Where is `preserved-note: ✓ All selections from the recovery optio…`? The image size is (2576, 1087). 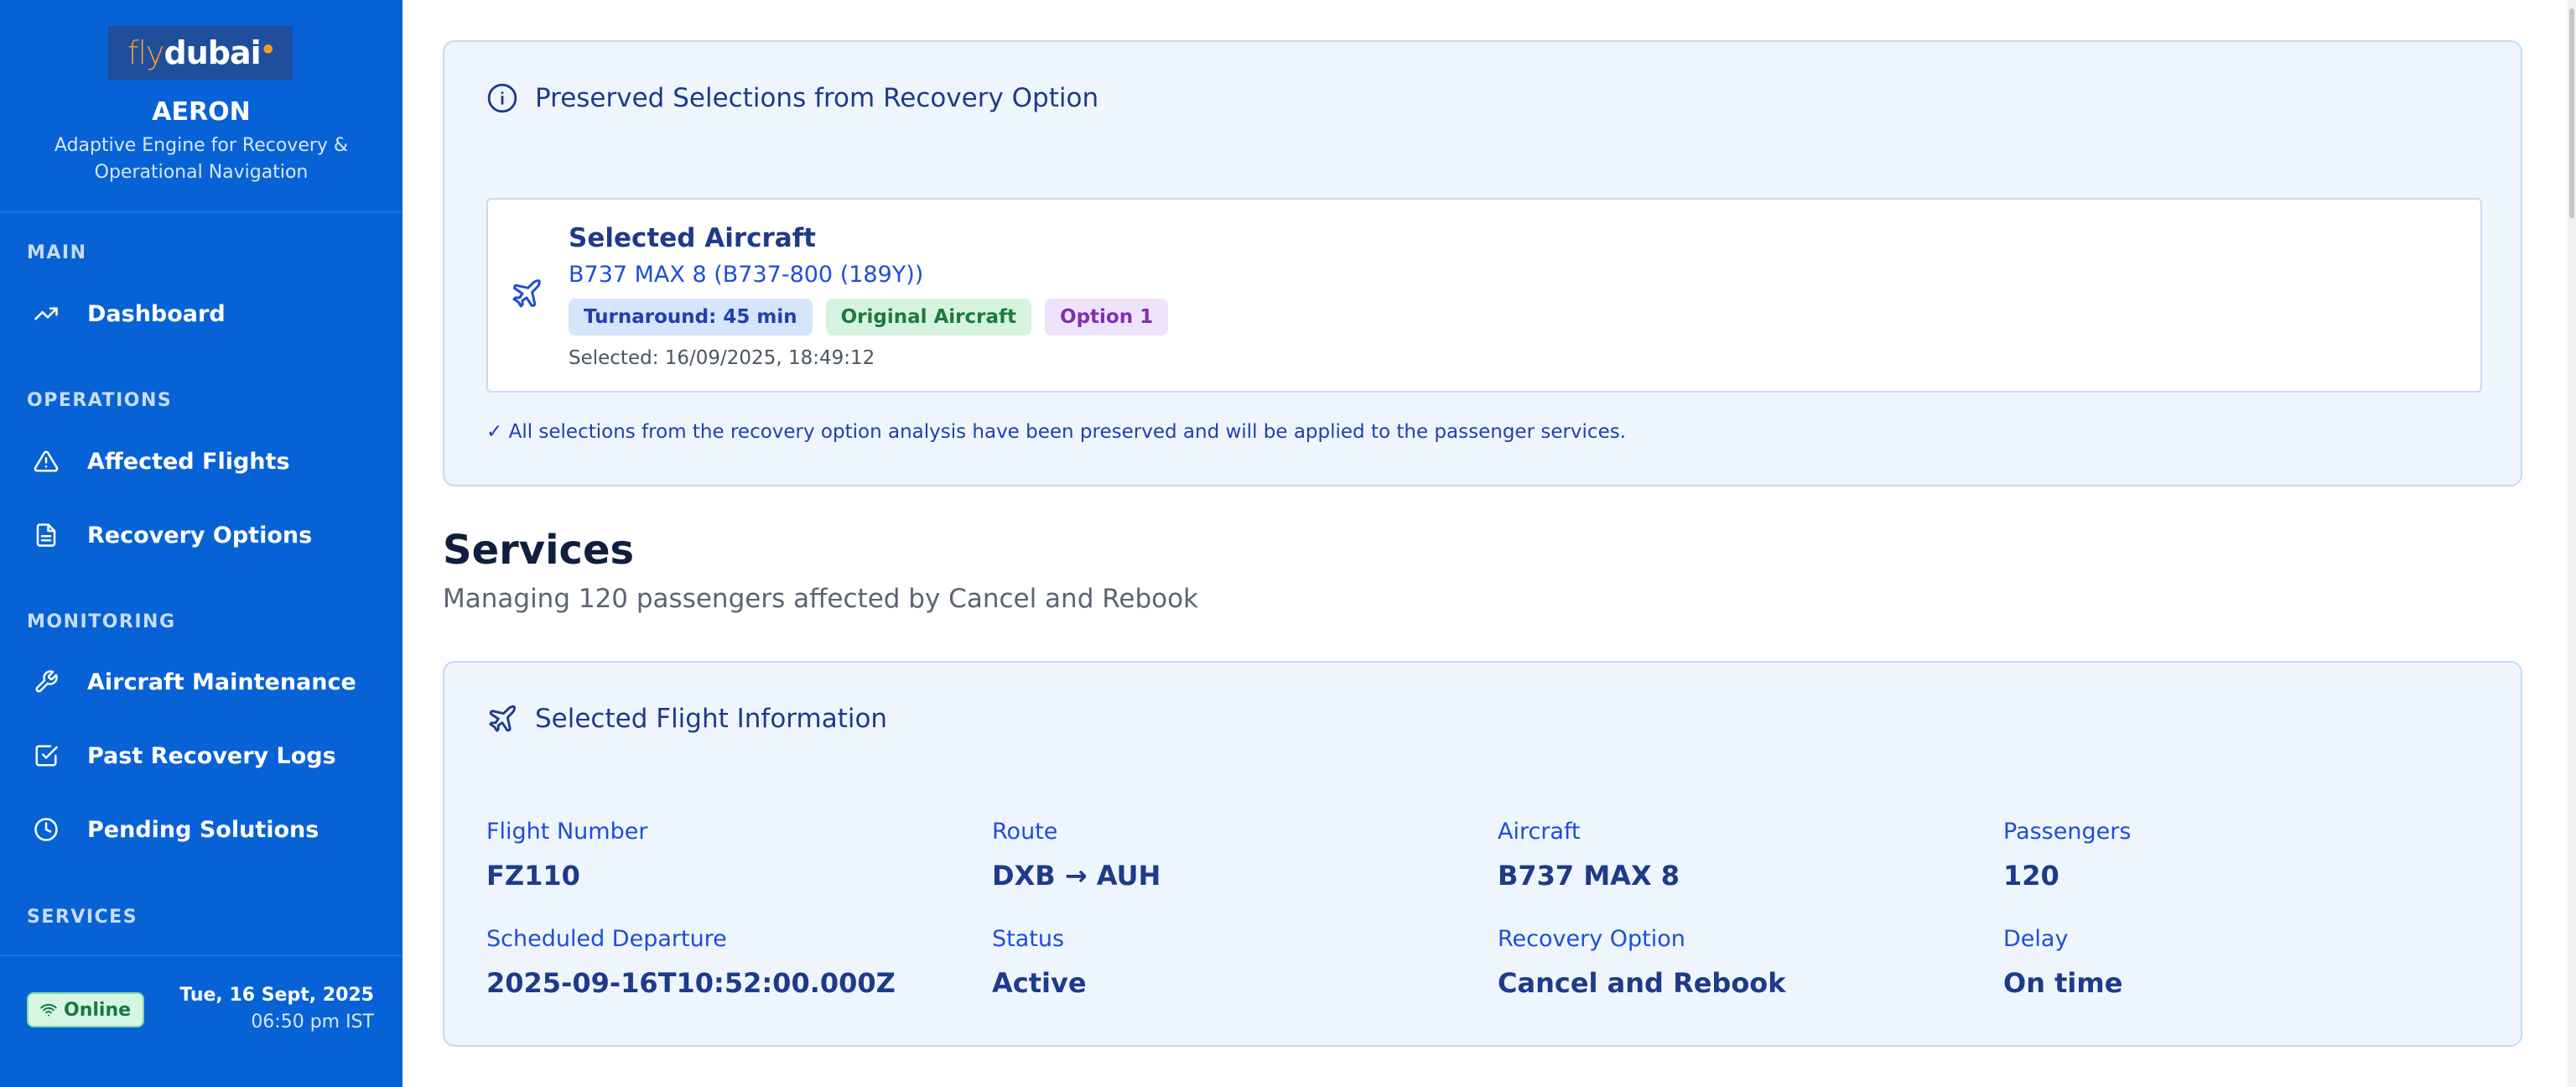
preserved-note: ✓ All selections from the recovery optio… is located at coordinates (1056, 432).